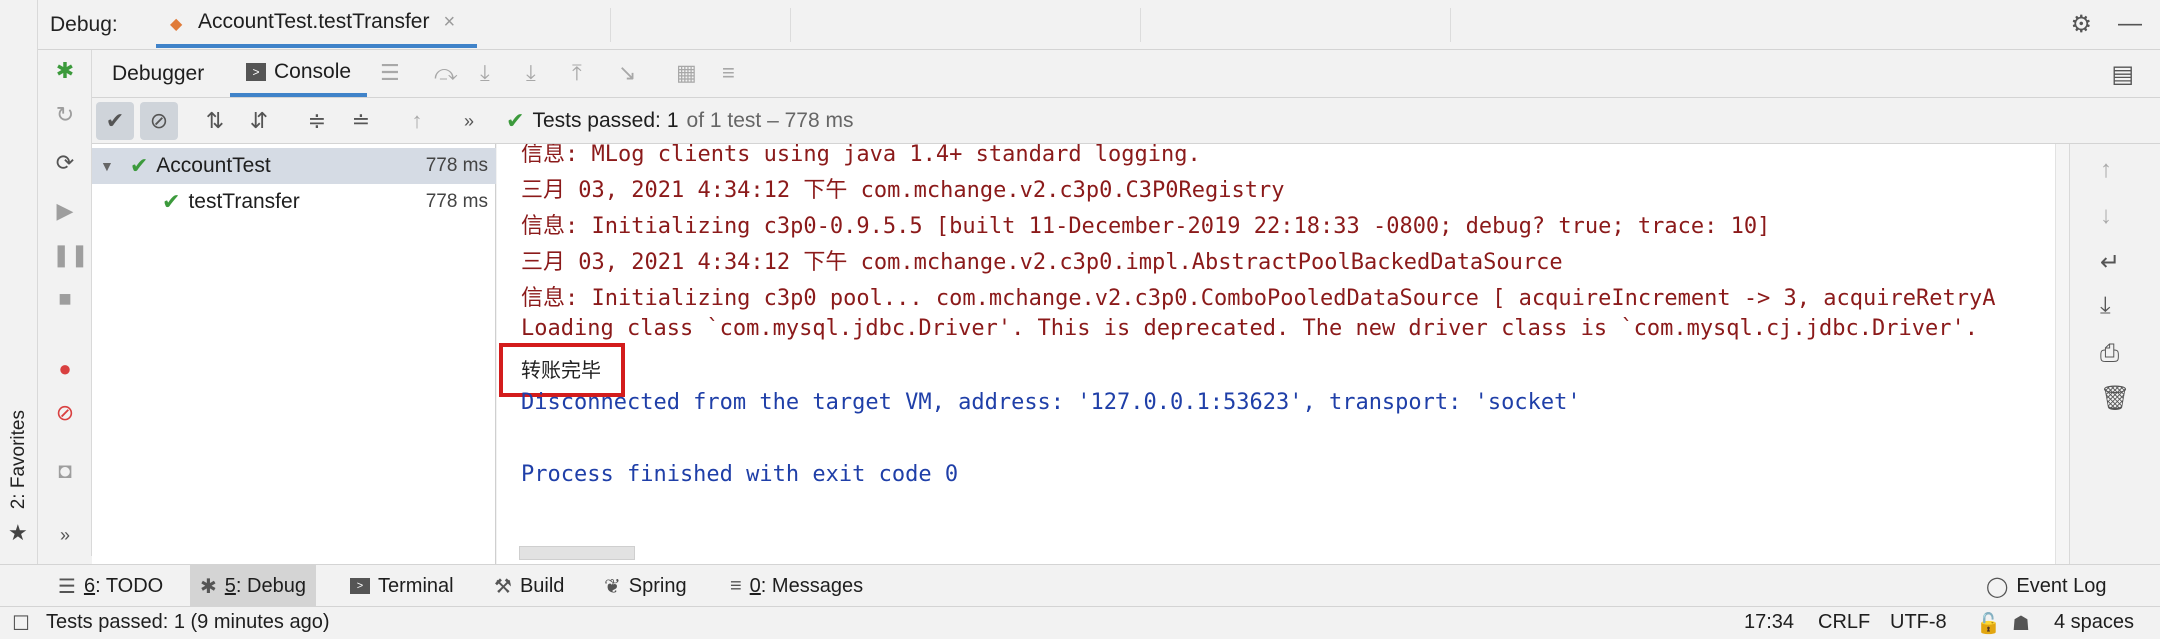 The height and width of the screenshot is (639, 2160). I want to click on run-to-cursor-icon: ↘, so click(627, 73).